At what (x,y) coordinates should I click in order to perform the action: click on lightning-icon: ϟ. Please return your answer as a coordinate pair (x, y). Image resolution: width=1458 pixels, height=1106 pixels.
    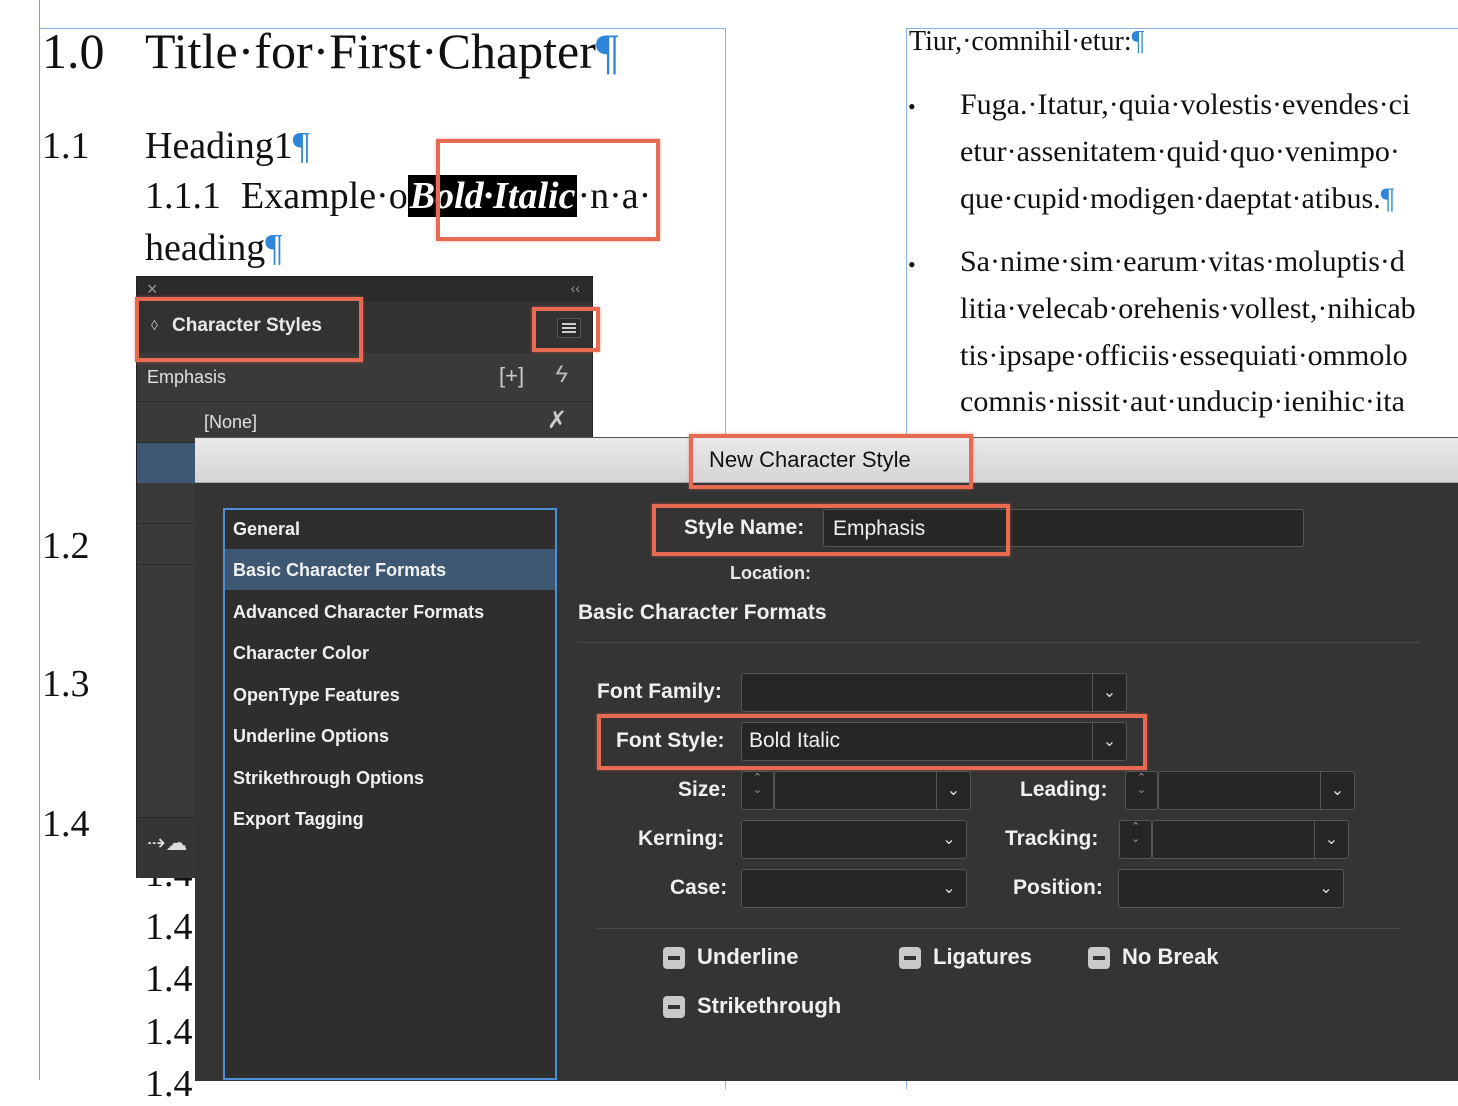
    Looking at the image, I should click on (561, 375).